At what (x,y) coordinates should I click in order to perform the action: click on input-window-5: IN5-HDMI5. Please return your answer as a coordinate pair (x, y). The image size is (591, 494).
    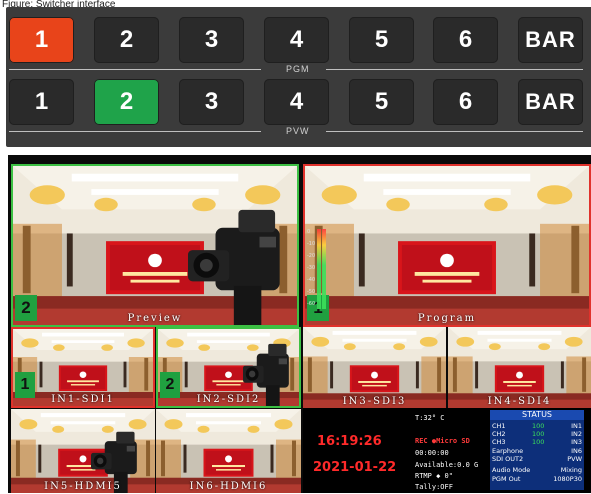
    Looking at the image, I should click on (83, 451).